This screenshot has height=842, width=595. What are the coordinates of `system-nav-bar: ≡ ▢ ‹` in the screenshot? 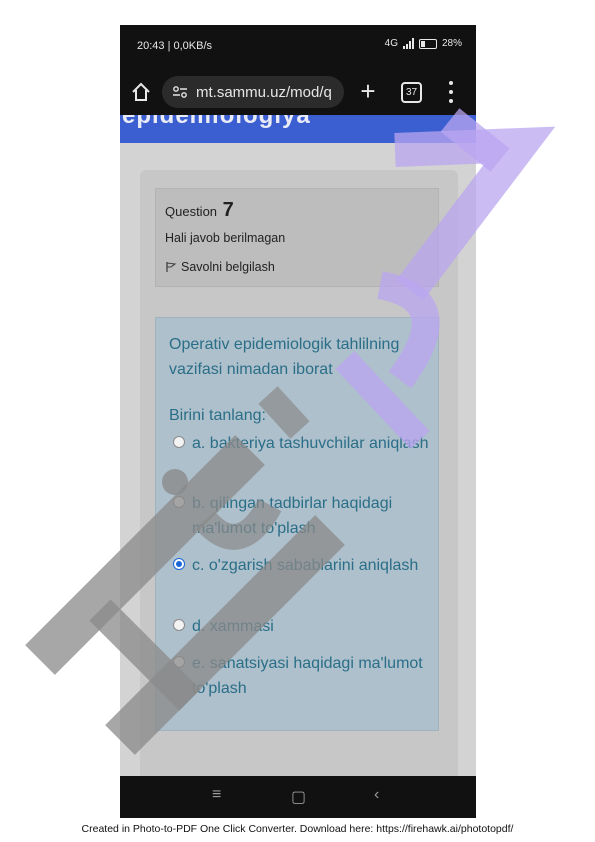 It's located at (298, 797).